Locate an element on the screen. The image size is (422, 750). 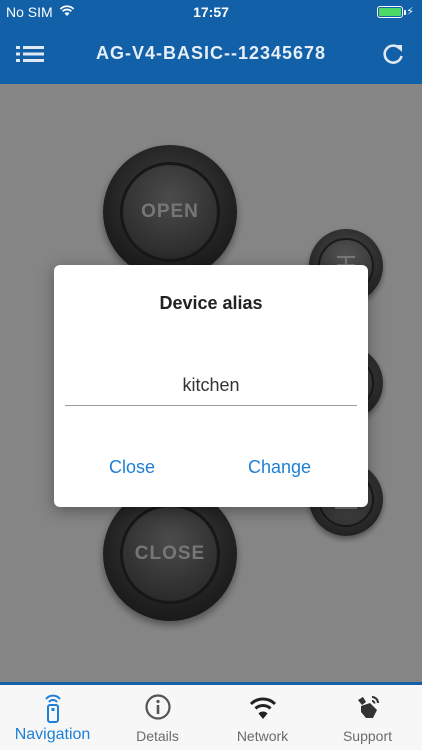
info-icon is located at coordinates (157, 708).